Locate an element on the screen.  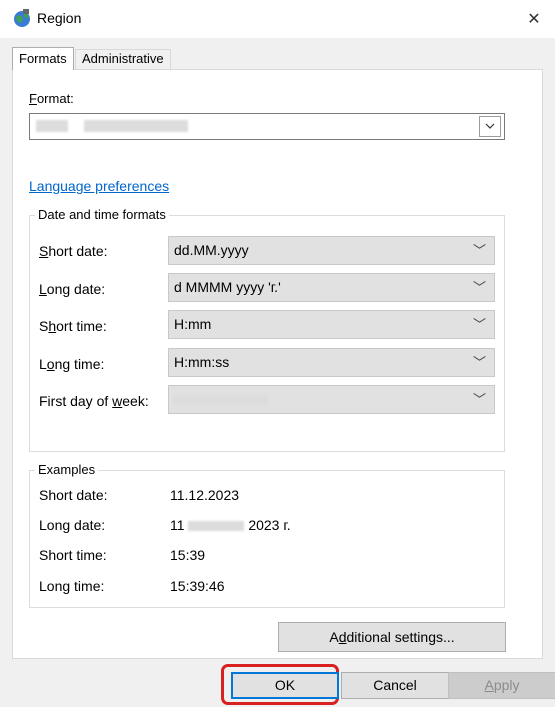
format-label: Format: is located at coordinates (51, 98).